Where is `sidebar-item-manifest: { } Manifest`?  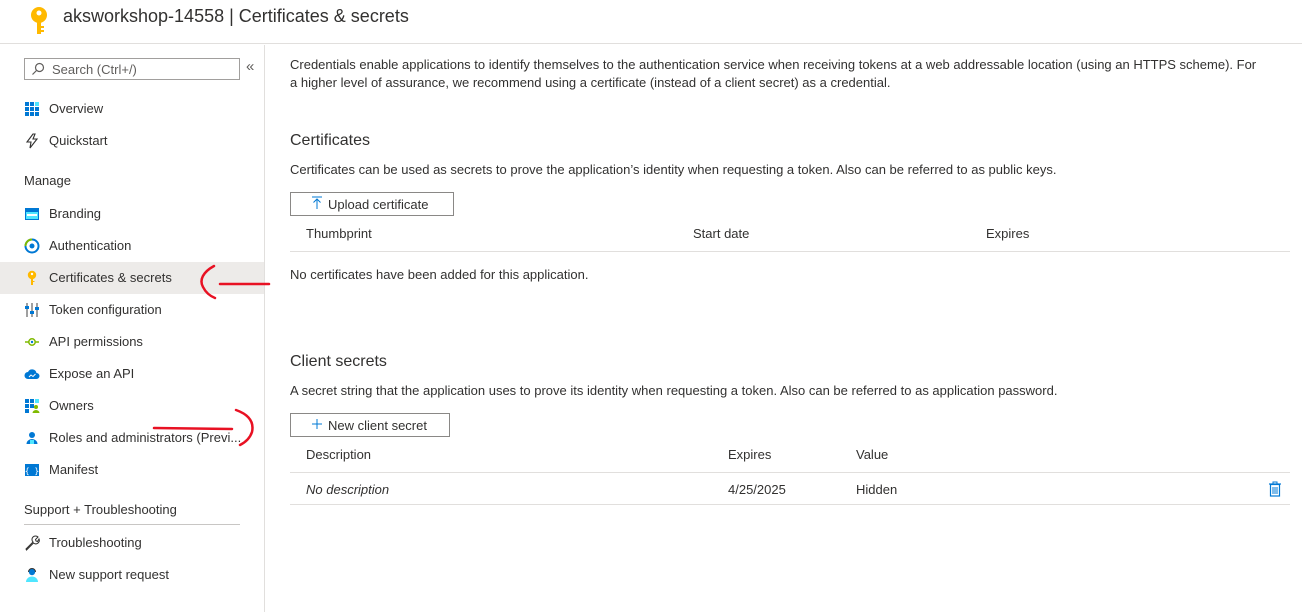
sidebar-item-manifest: { } Manifest is located at coordinates (132, 470).